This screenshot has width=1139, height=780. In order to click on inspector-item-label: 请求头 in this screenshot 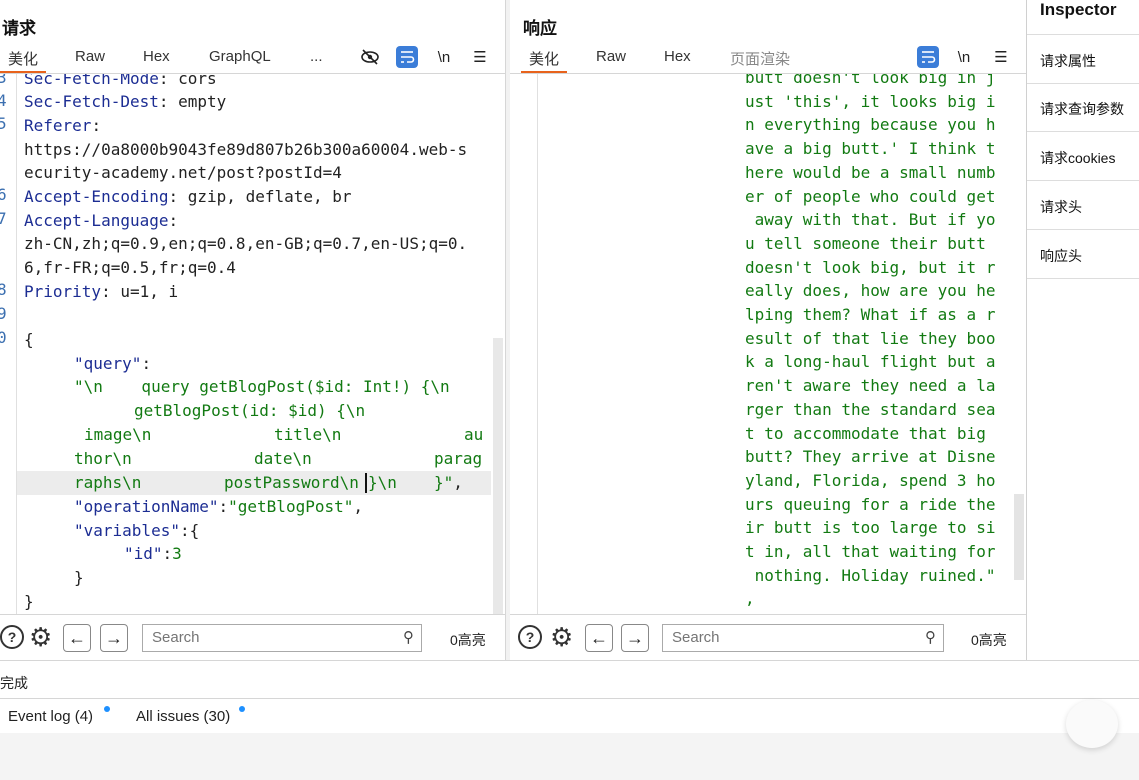, I will do `click(1061, 207)`.